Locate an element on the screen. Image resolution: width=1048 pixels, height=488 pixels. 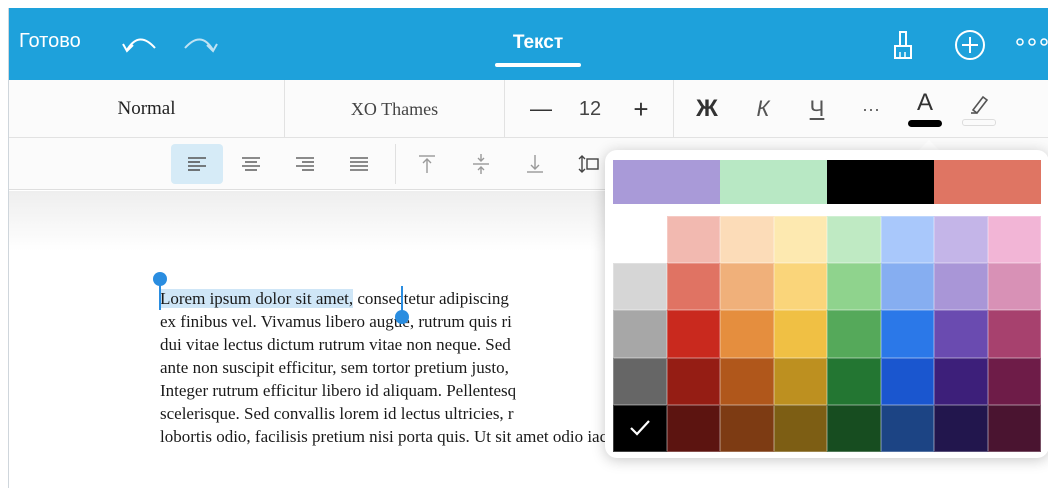
highlight-swatch is located at coordinates (979, 122).